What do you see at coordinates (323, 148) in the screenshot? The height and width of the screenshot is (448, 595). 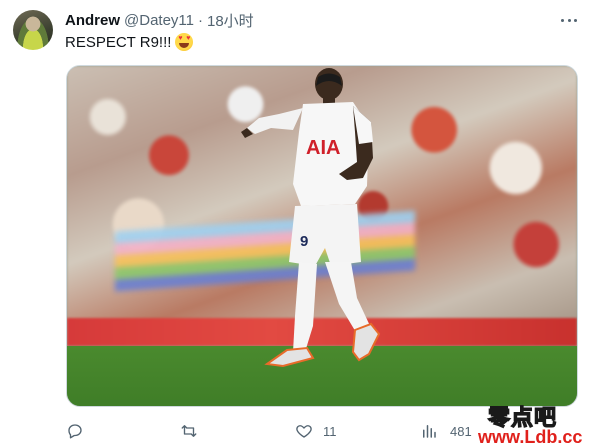 I see `svg-text: AIA` at bounding box center [323, 148].